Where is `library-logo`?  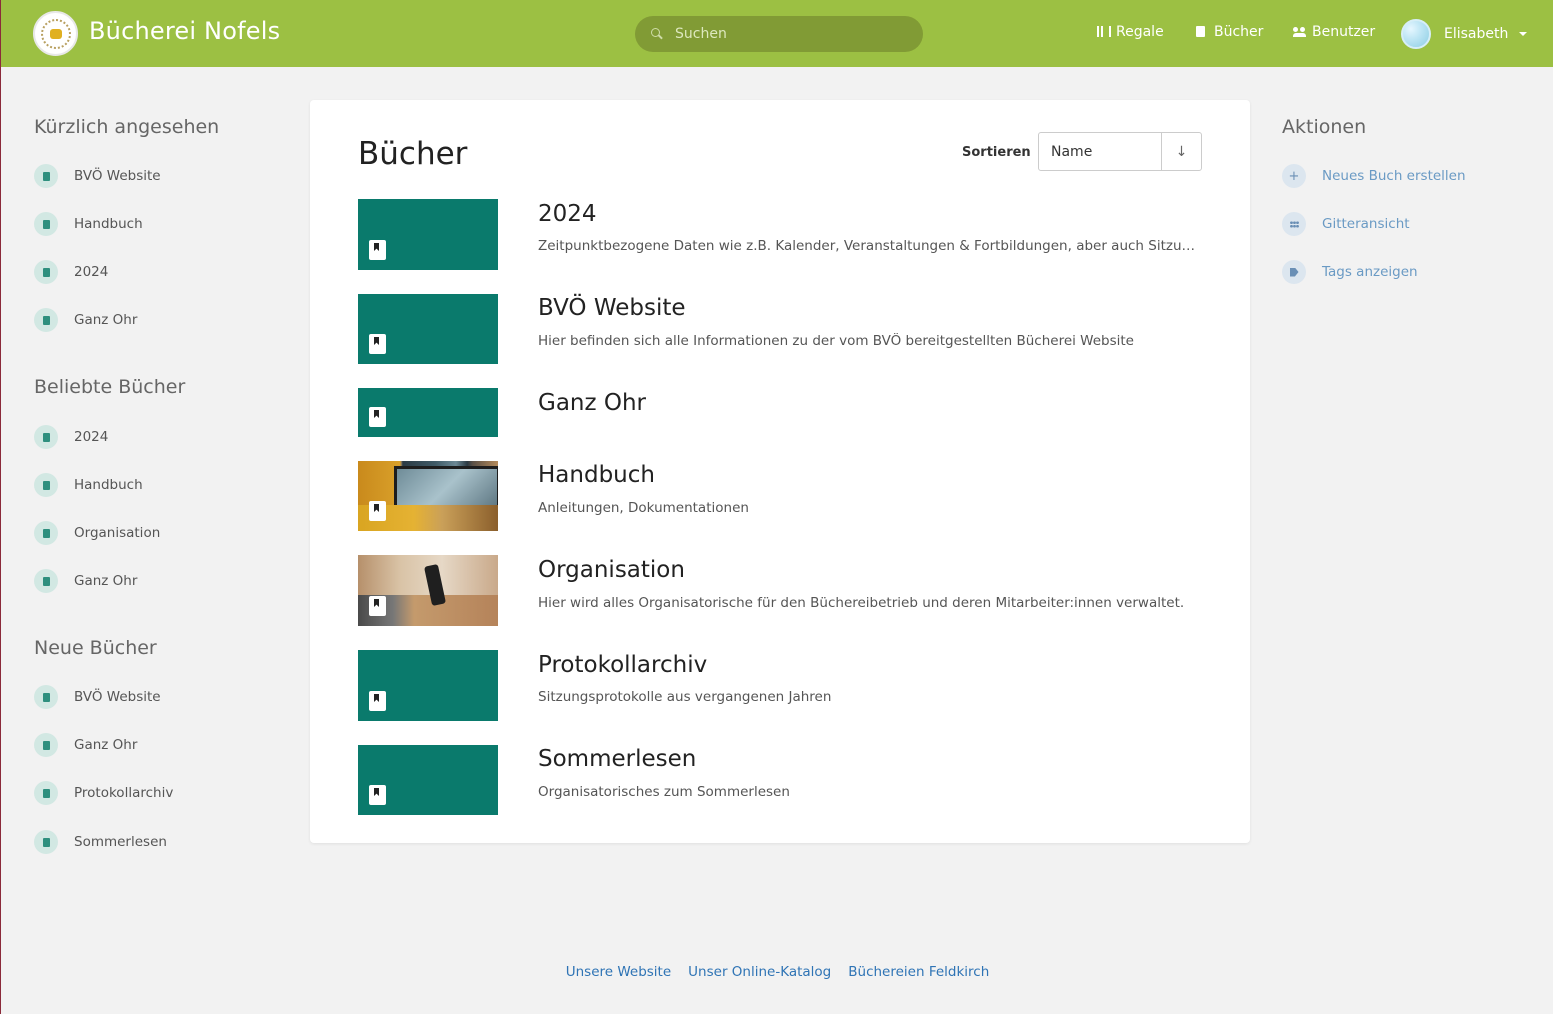
library-logo is located at coordinates (55, 33).